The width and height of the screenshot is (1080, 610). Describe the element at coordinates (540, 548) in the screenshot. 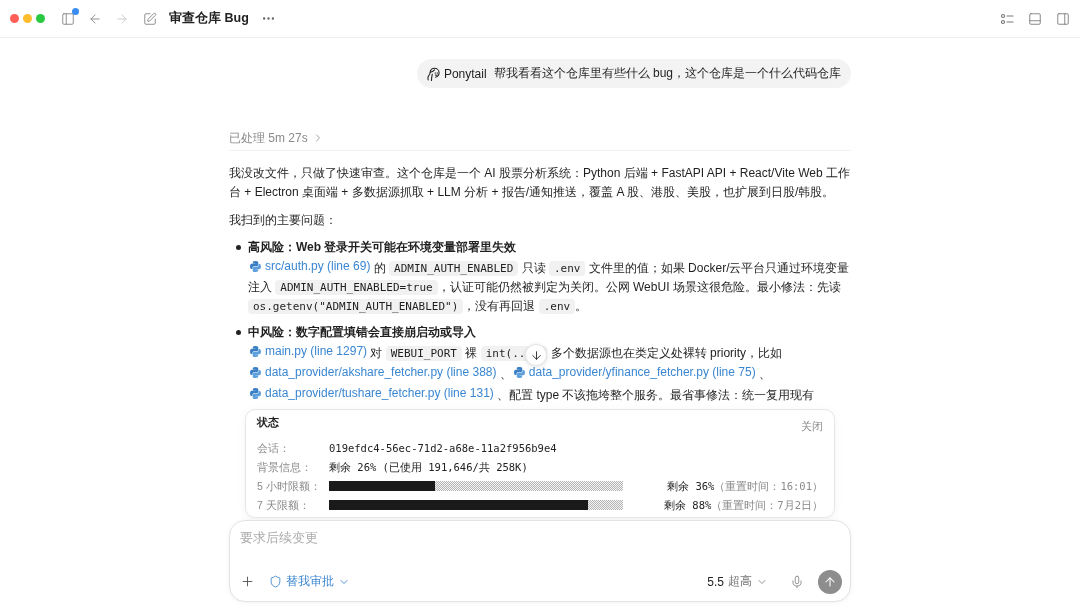

I see `message-input: 要求后续变更` at that location.